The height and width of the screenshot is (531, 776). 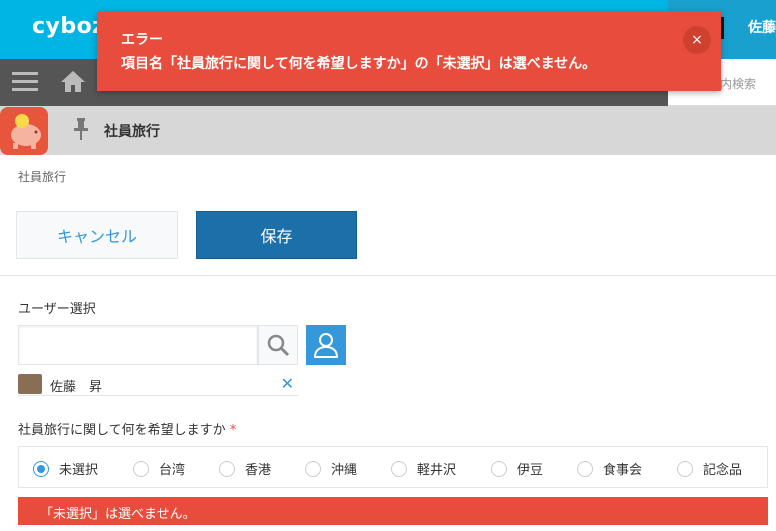 What do you see at coordinates (233, 430) in the screenshot?
I see `required-mark: *` at bounding box center [233, 430].